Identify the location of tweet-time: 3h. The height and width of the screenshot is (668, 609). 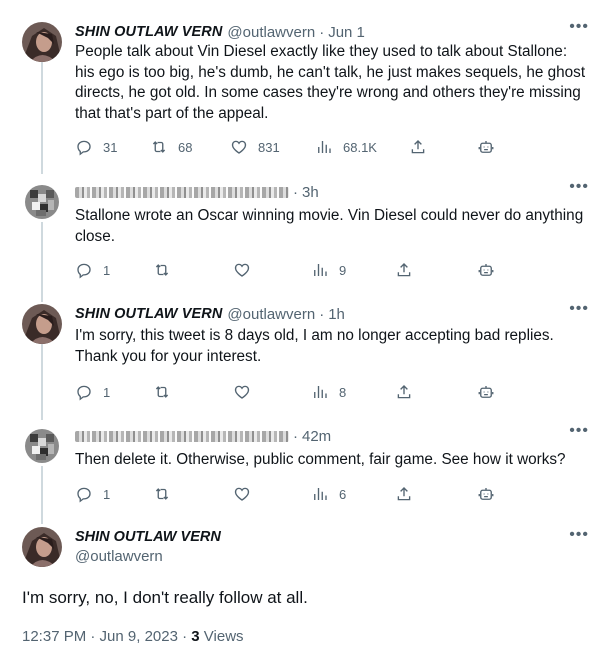
(310, 192).